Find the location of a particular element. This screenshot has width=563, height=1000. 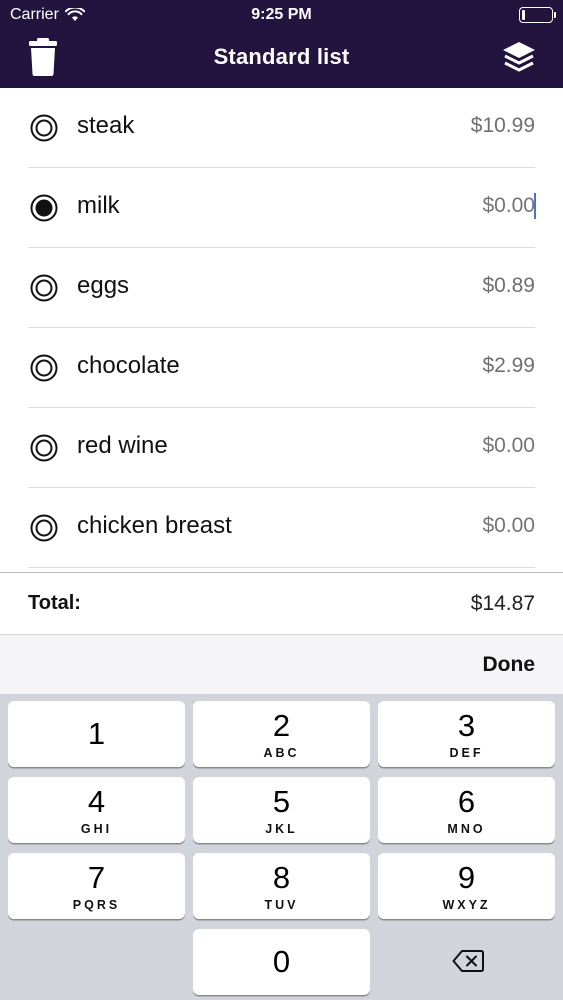

layers-icon is located at coordinates (519, 57).